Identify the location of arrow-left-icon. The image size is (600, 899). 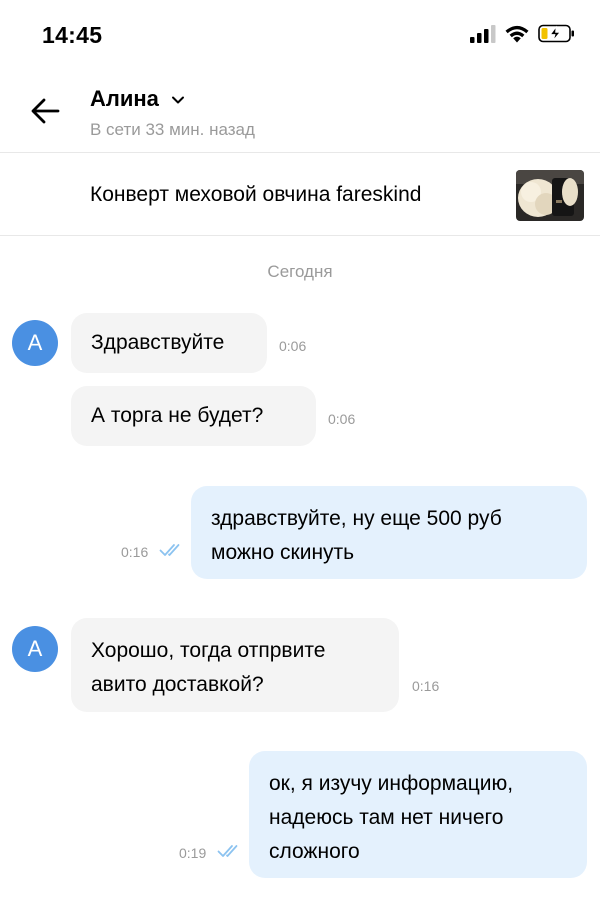
(45, 111).